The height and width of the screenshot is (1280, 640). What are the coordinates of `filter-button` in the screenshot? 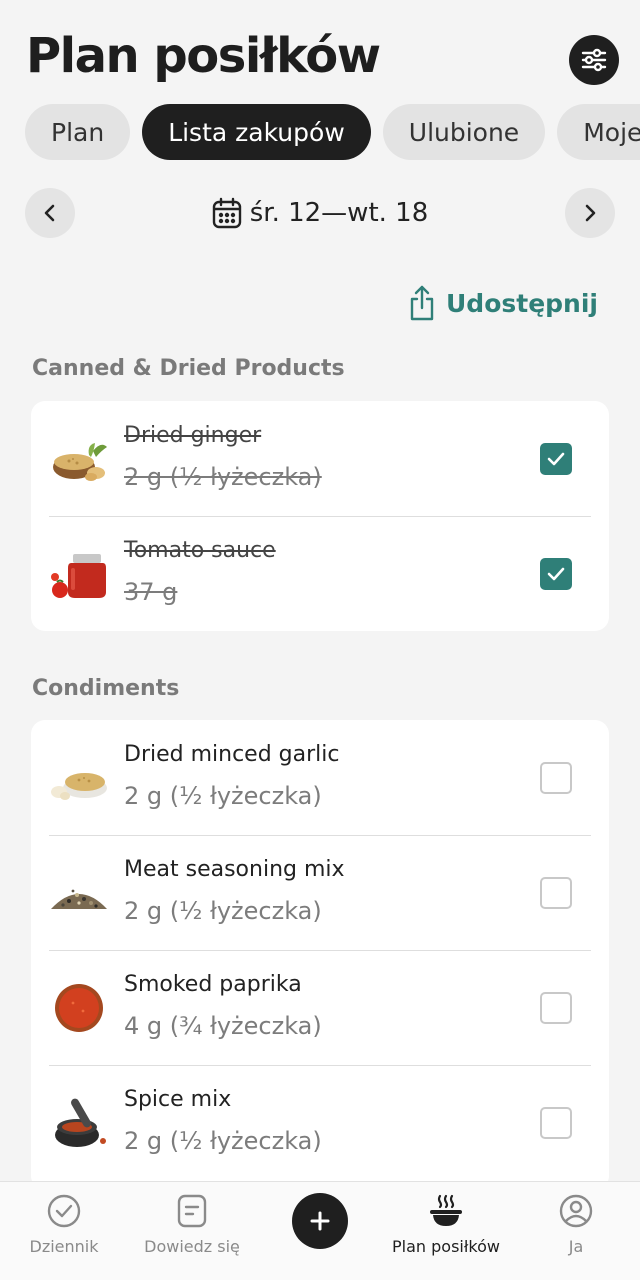 It's located at (594, 60).